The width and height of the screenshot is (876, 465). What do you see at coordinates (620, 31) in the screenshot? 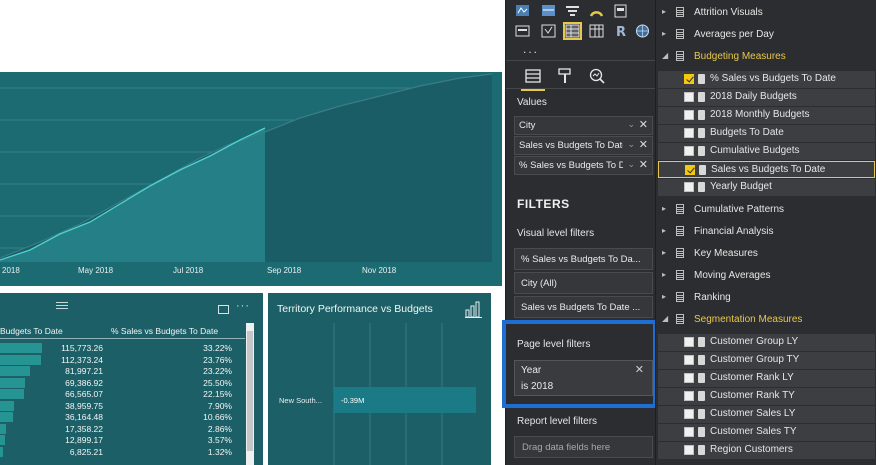
I see `r-script-icon: R` at bounding box center [620, 31].